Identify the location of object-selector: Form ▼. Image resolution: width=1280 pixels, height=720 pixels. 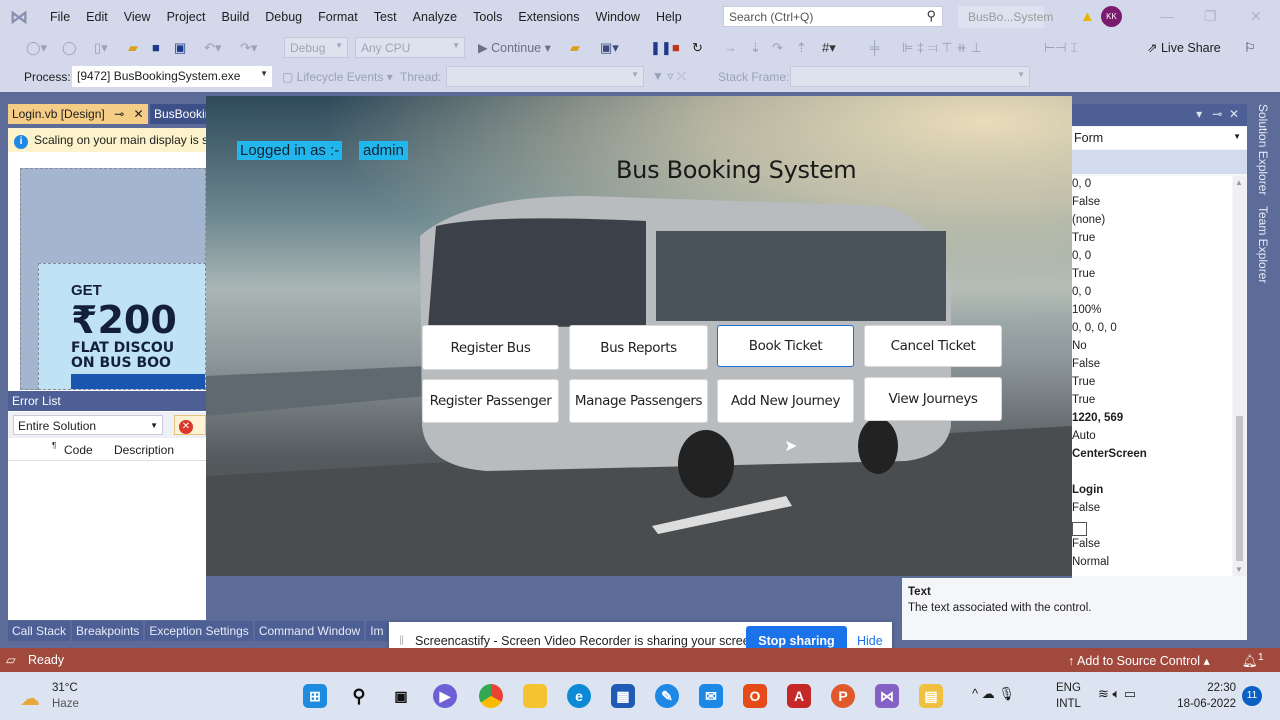
(1159, 138).